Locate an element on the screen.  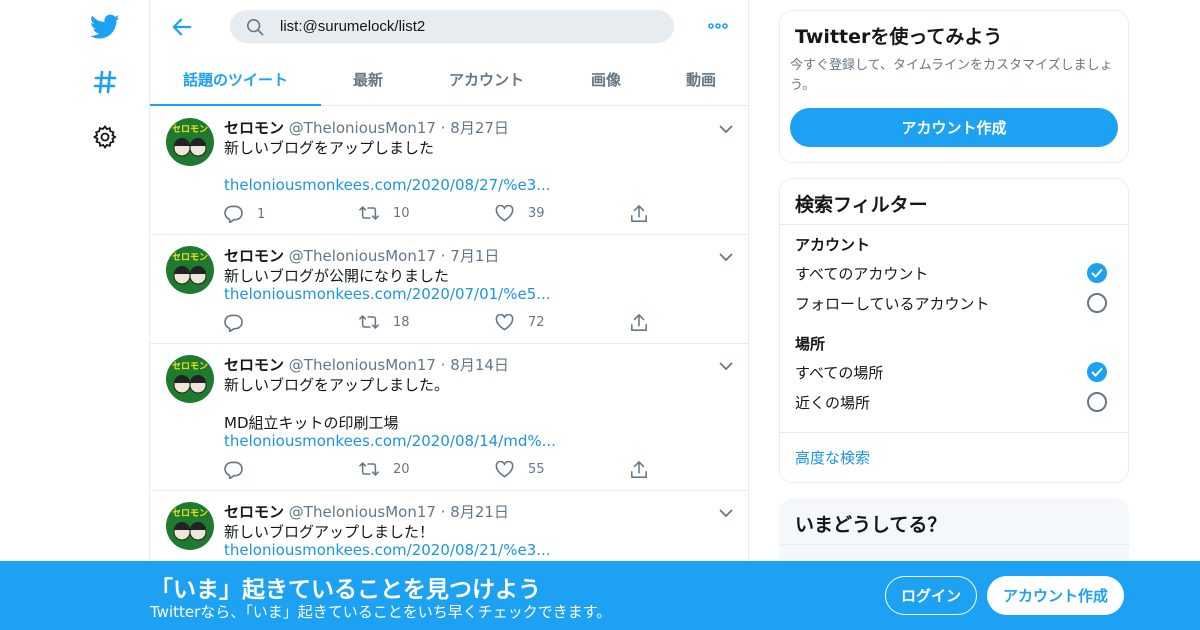
reply-count: 1 is located at coordinates (261, 214).